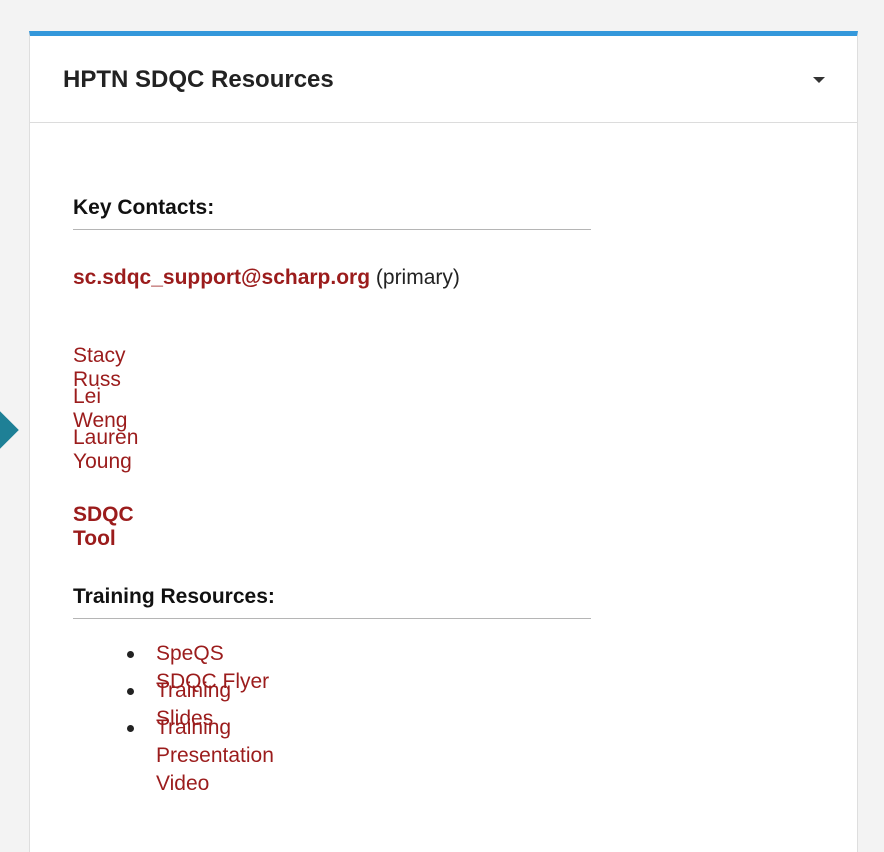  What do you see at coordinates (332, 213) in the screenshot?
I see `key-contacts-heading: Key Contacts:` at bounding box center [332, 213].